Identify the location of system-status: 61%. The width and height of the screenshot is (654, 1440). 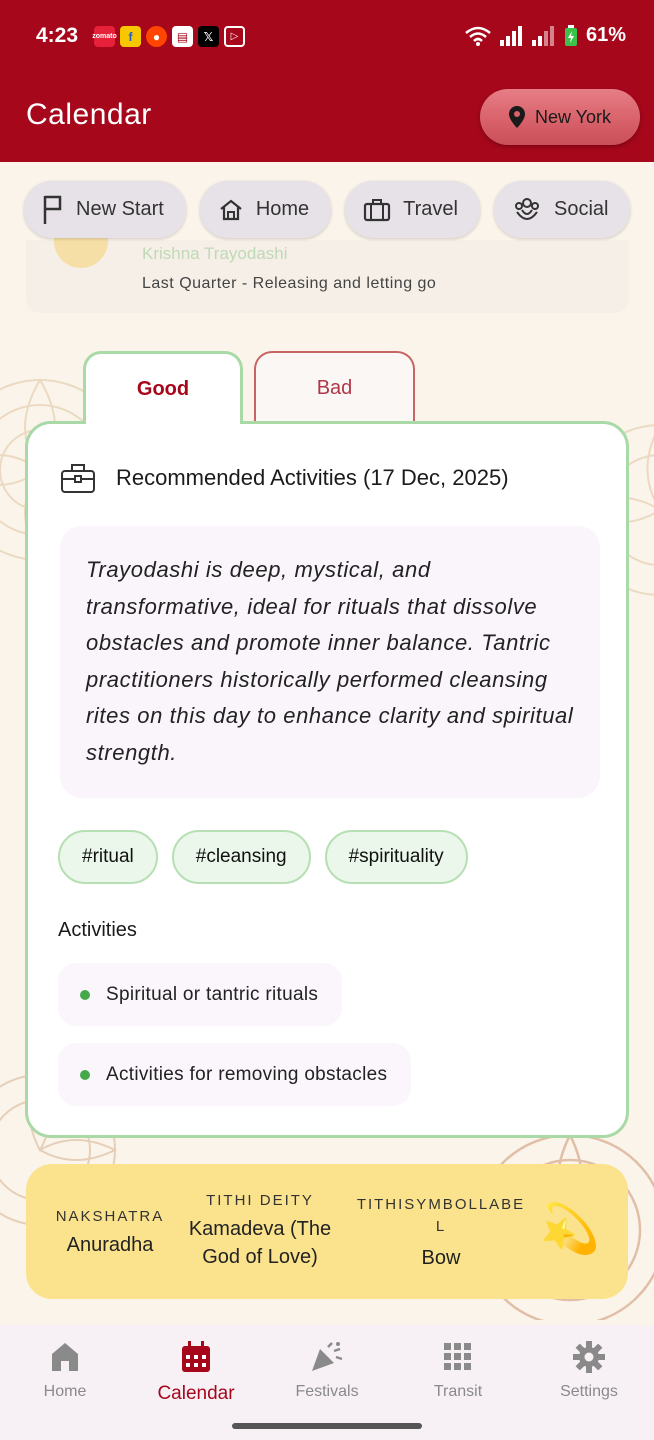
(545, 35).